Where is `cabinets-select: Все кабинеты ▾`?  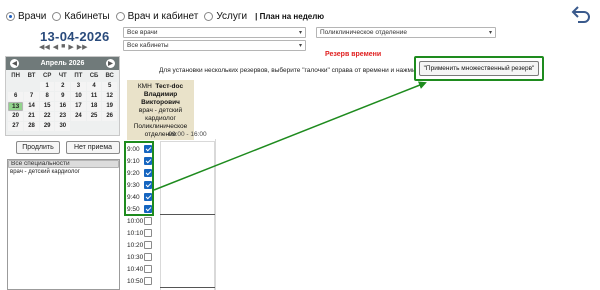 cabinets-select: Все кабинеты ▾ is located at coordinates (214, 45).